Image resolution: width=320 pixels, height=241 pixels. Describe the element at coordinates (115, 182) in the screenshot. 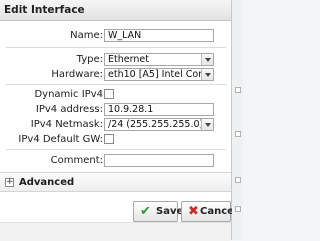

I see `advanced-section-header: + Advanced` at that location.